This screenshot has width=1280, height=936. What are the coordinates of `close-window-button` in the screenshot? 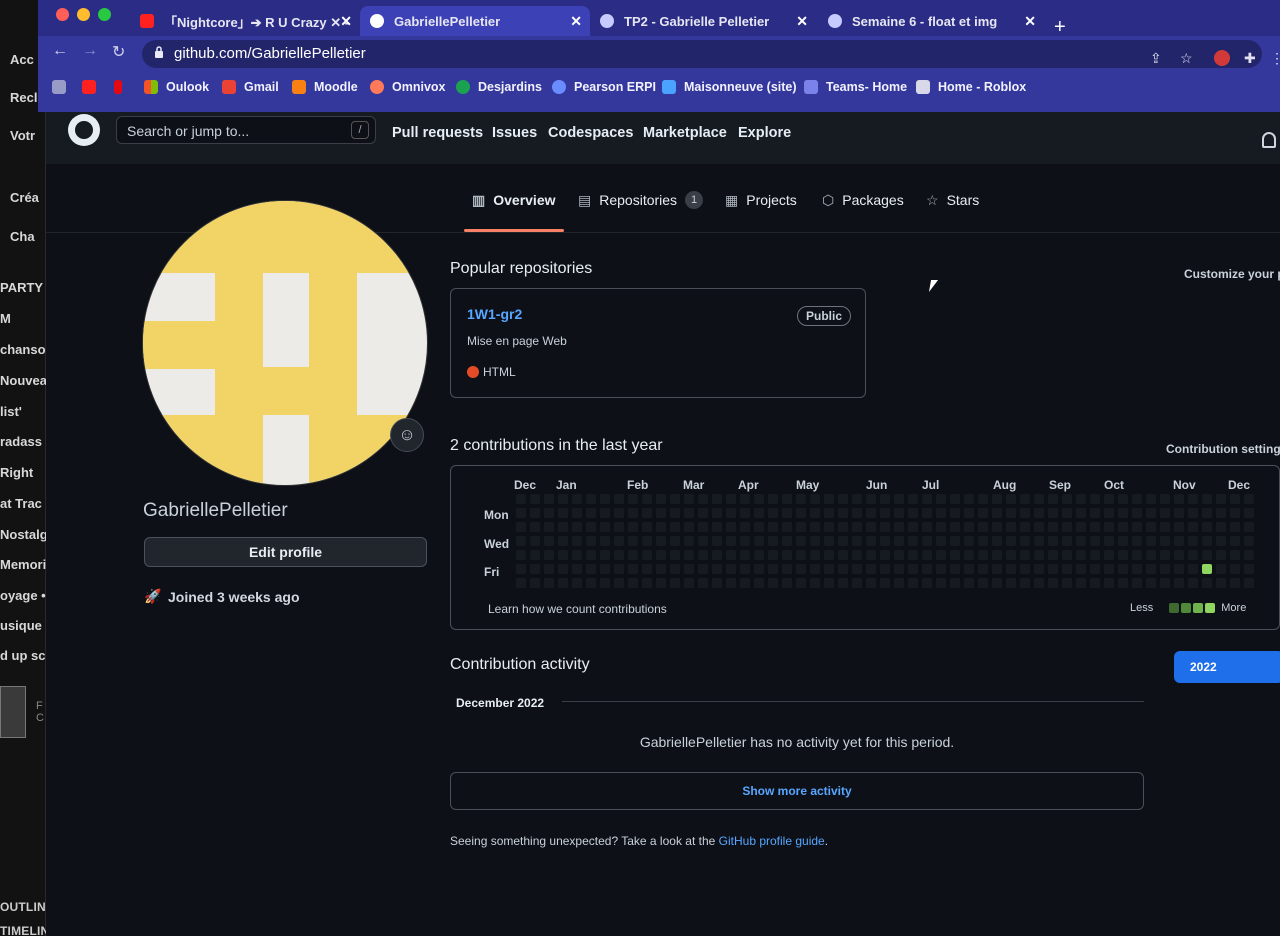 It's located at (62, 14).